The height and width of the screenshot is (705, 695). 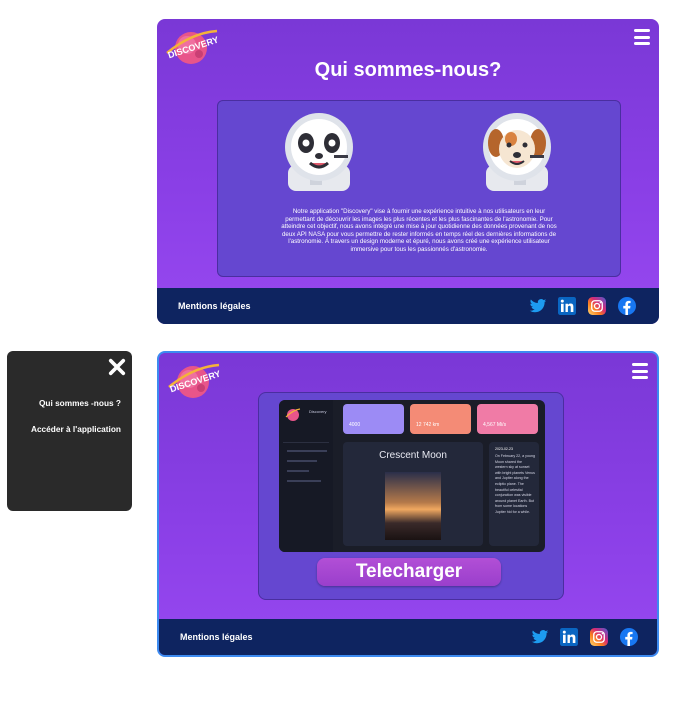 What do you see at coordinates (117, 367) in the screenshot?
I see `close-icon` at bounding box center [117, 367].